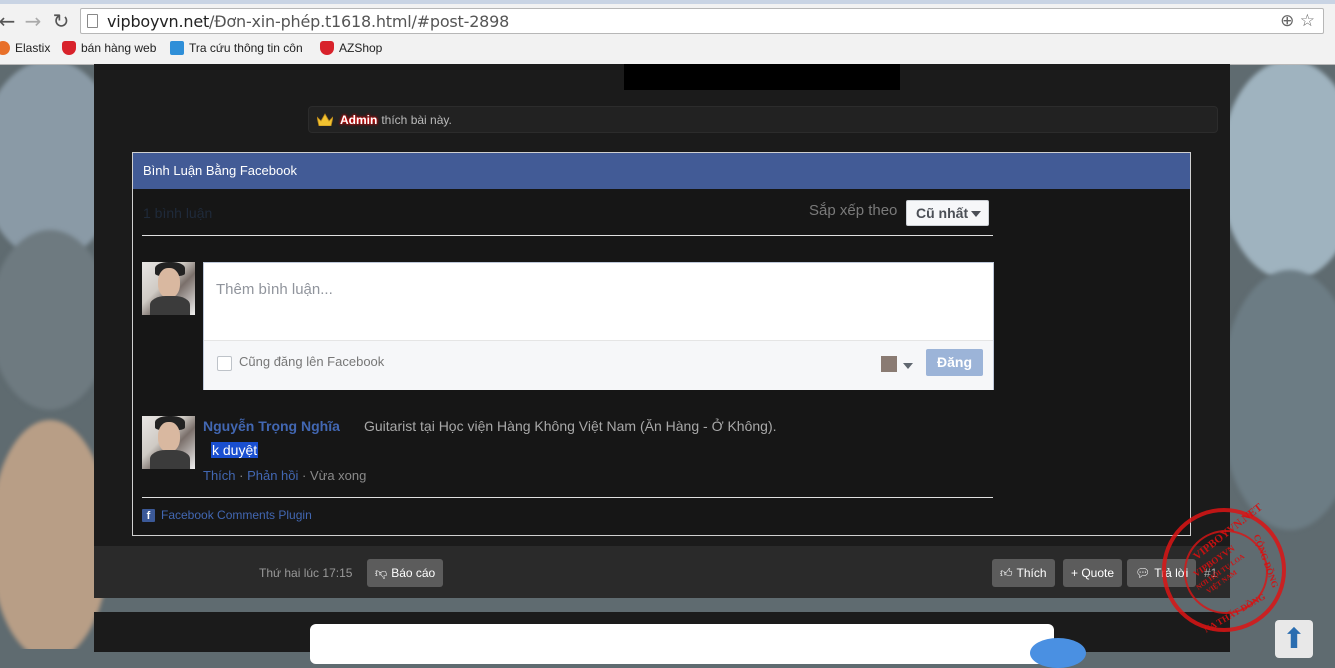 This screenshot has height=668, width=1335. What do you see at coordinates (1143, 573) in the screenshot?
I see `speech-bubble-icon: 💬︎` at bounding box center [1143, 573].